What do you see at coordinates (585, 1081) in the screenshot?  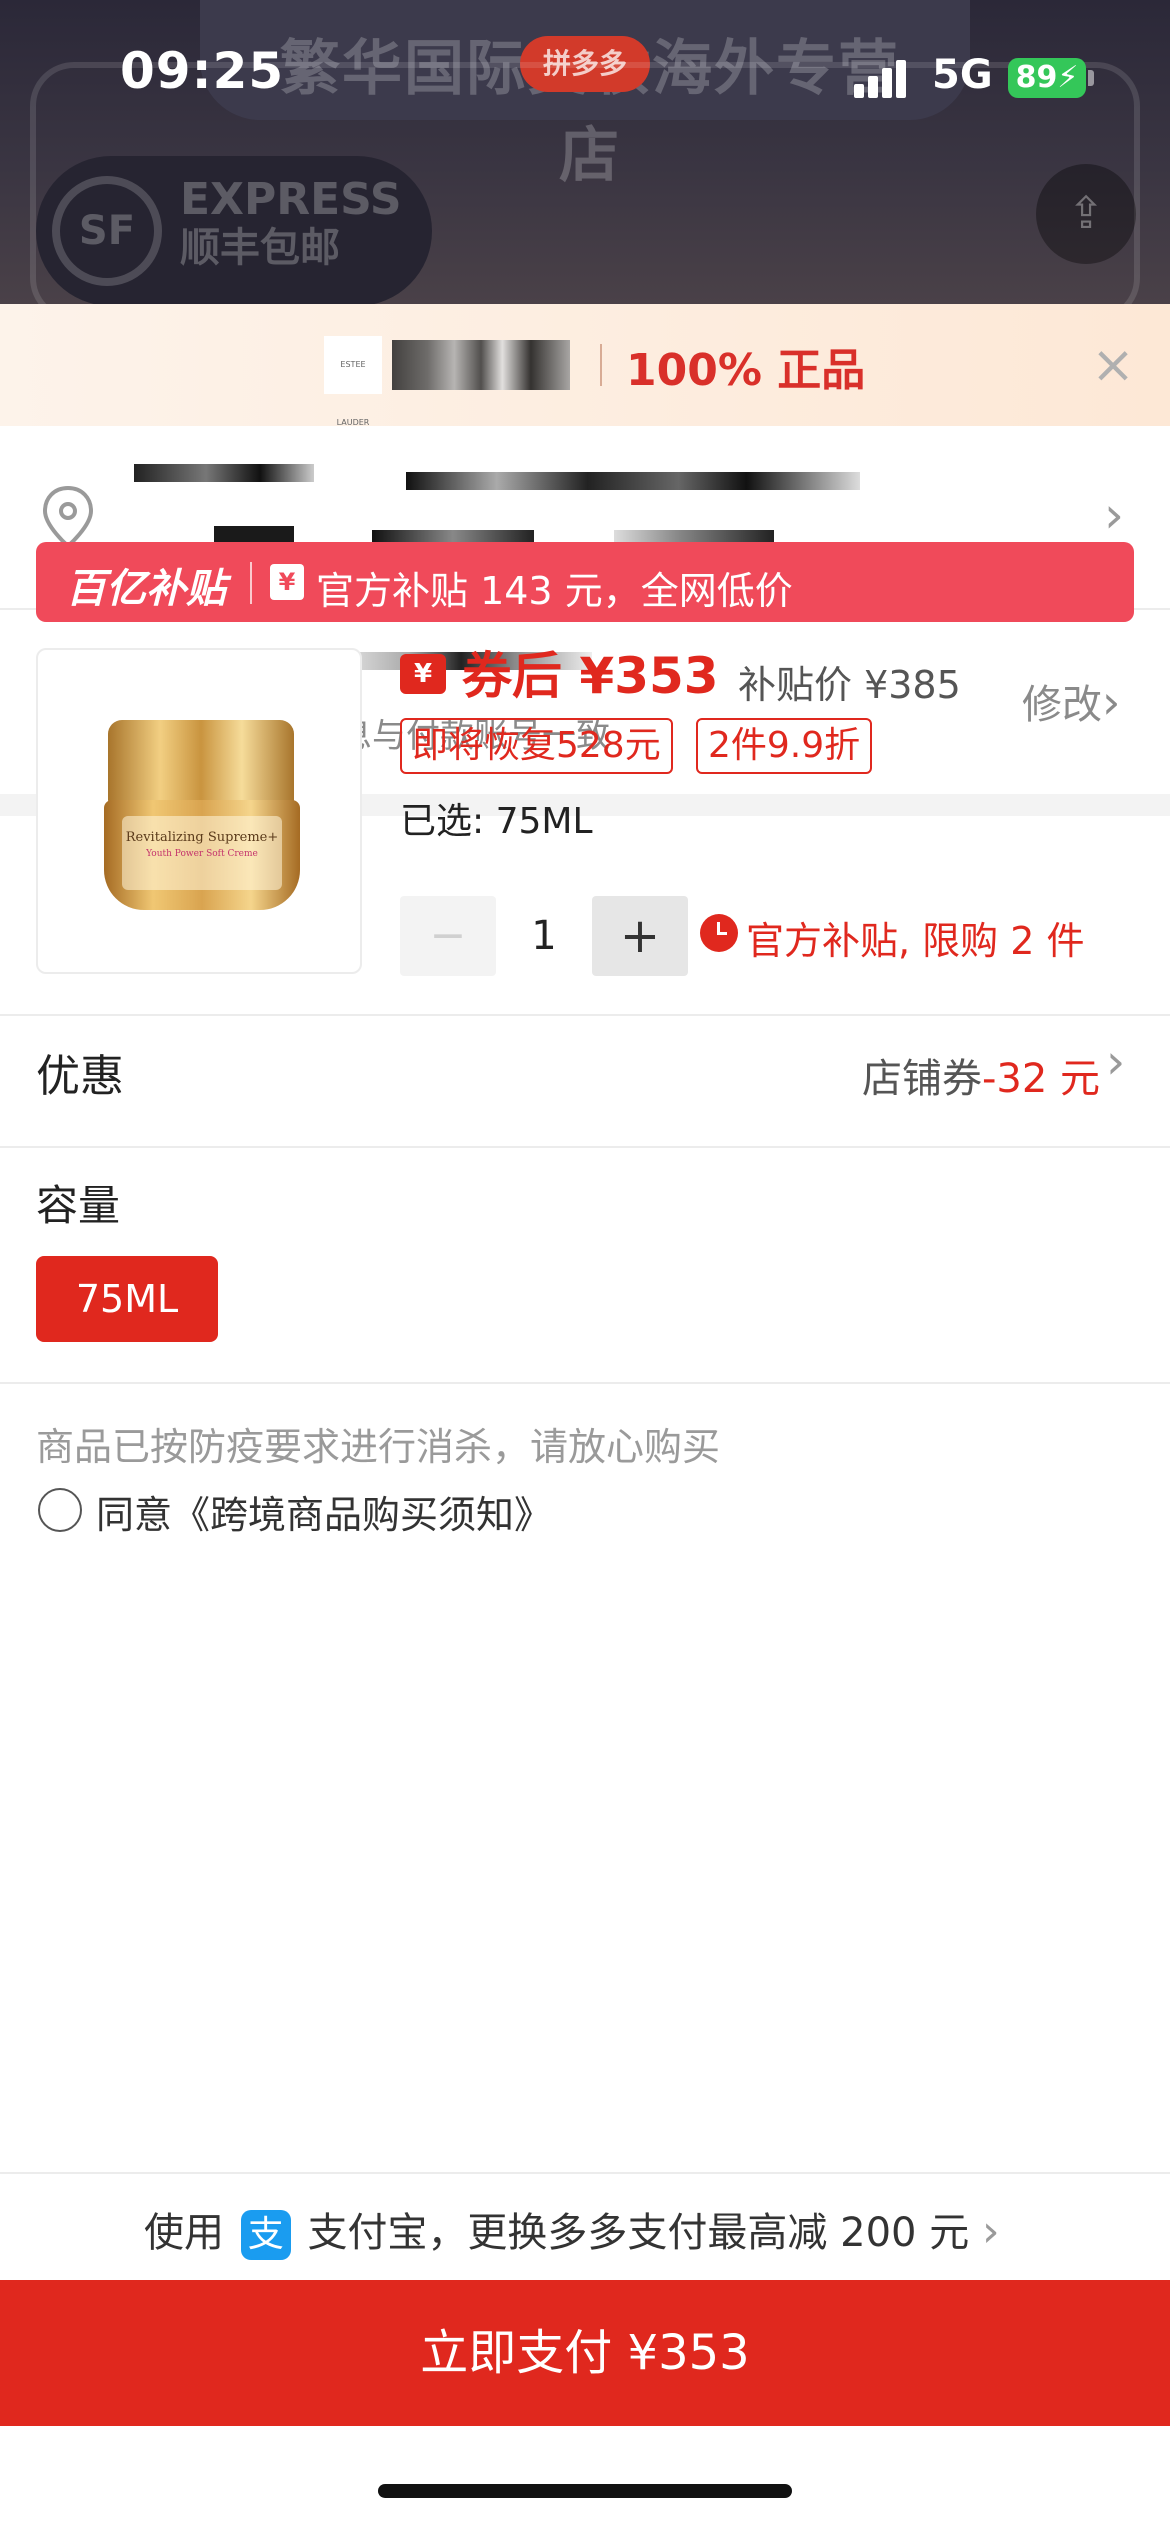 I see `promo-row: 优惠 店铺券-32 元 ›` at bounding box center [585, 1081].